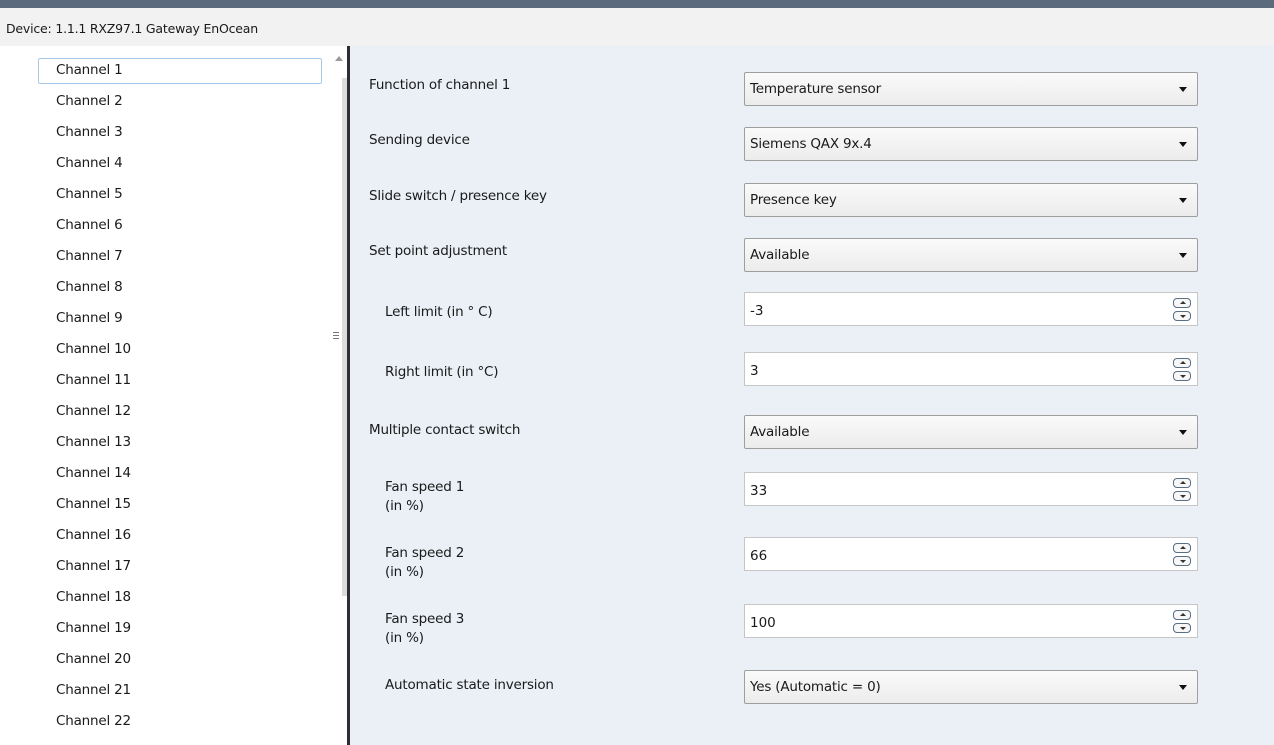  I want to click on fan-speed-2-stepper: 66, so click(971, 554).